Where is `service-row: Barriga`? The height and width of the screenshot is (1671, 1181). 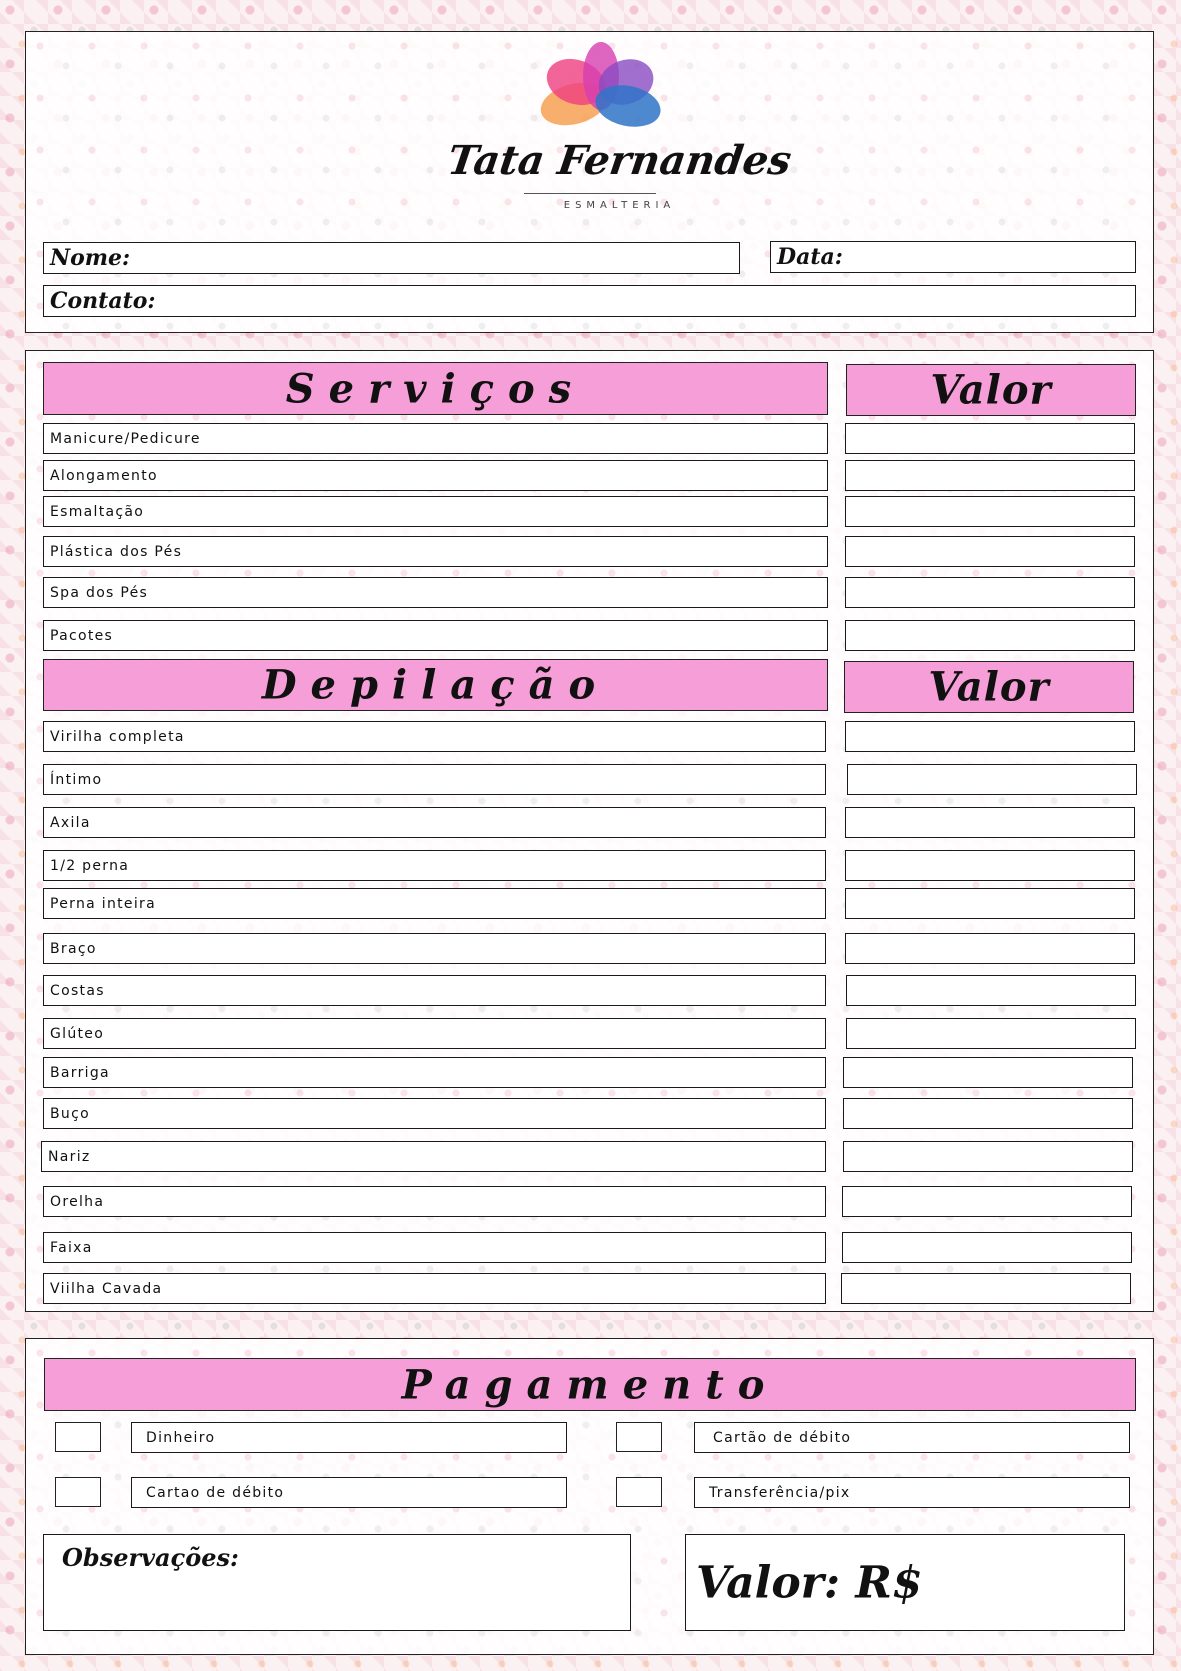
service-row: Barriga is located at coordinates (434, 1072).